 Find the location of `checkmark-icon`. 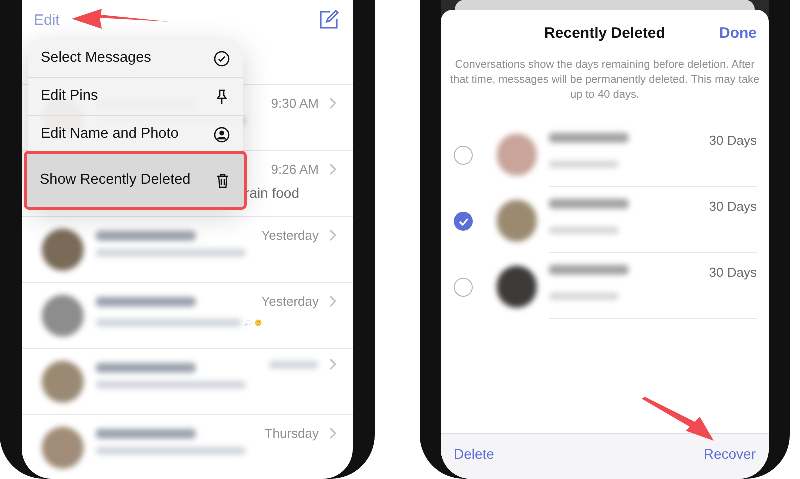

checkmark-icon is located at coordinates (463, 222).